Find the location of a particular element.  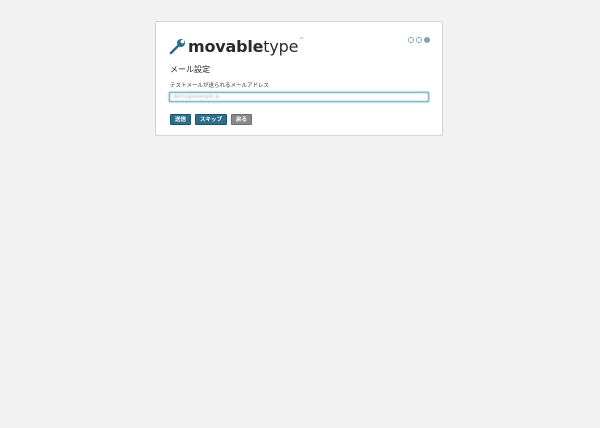

button-row: 送信 スキップ 戻る is located at coordinates (211, 119).